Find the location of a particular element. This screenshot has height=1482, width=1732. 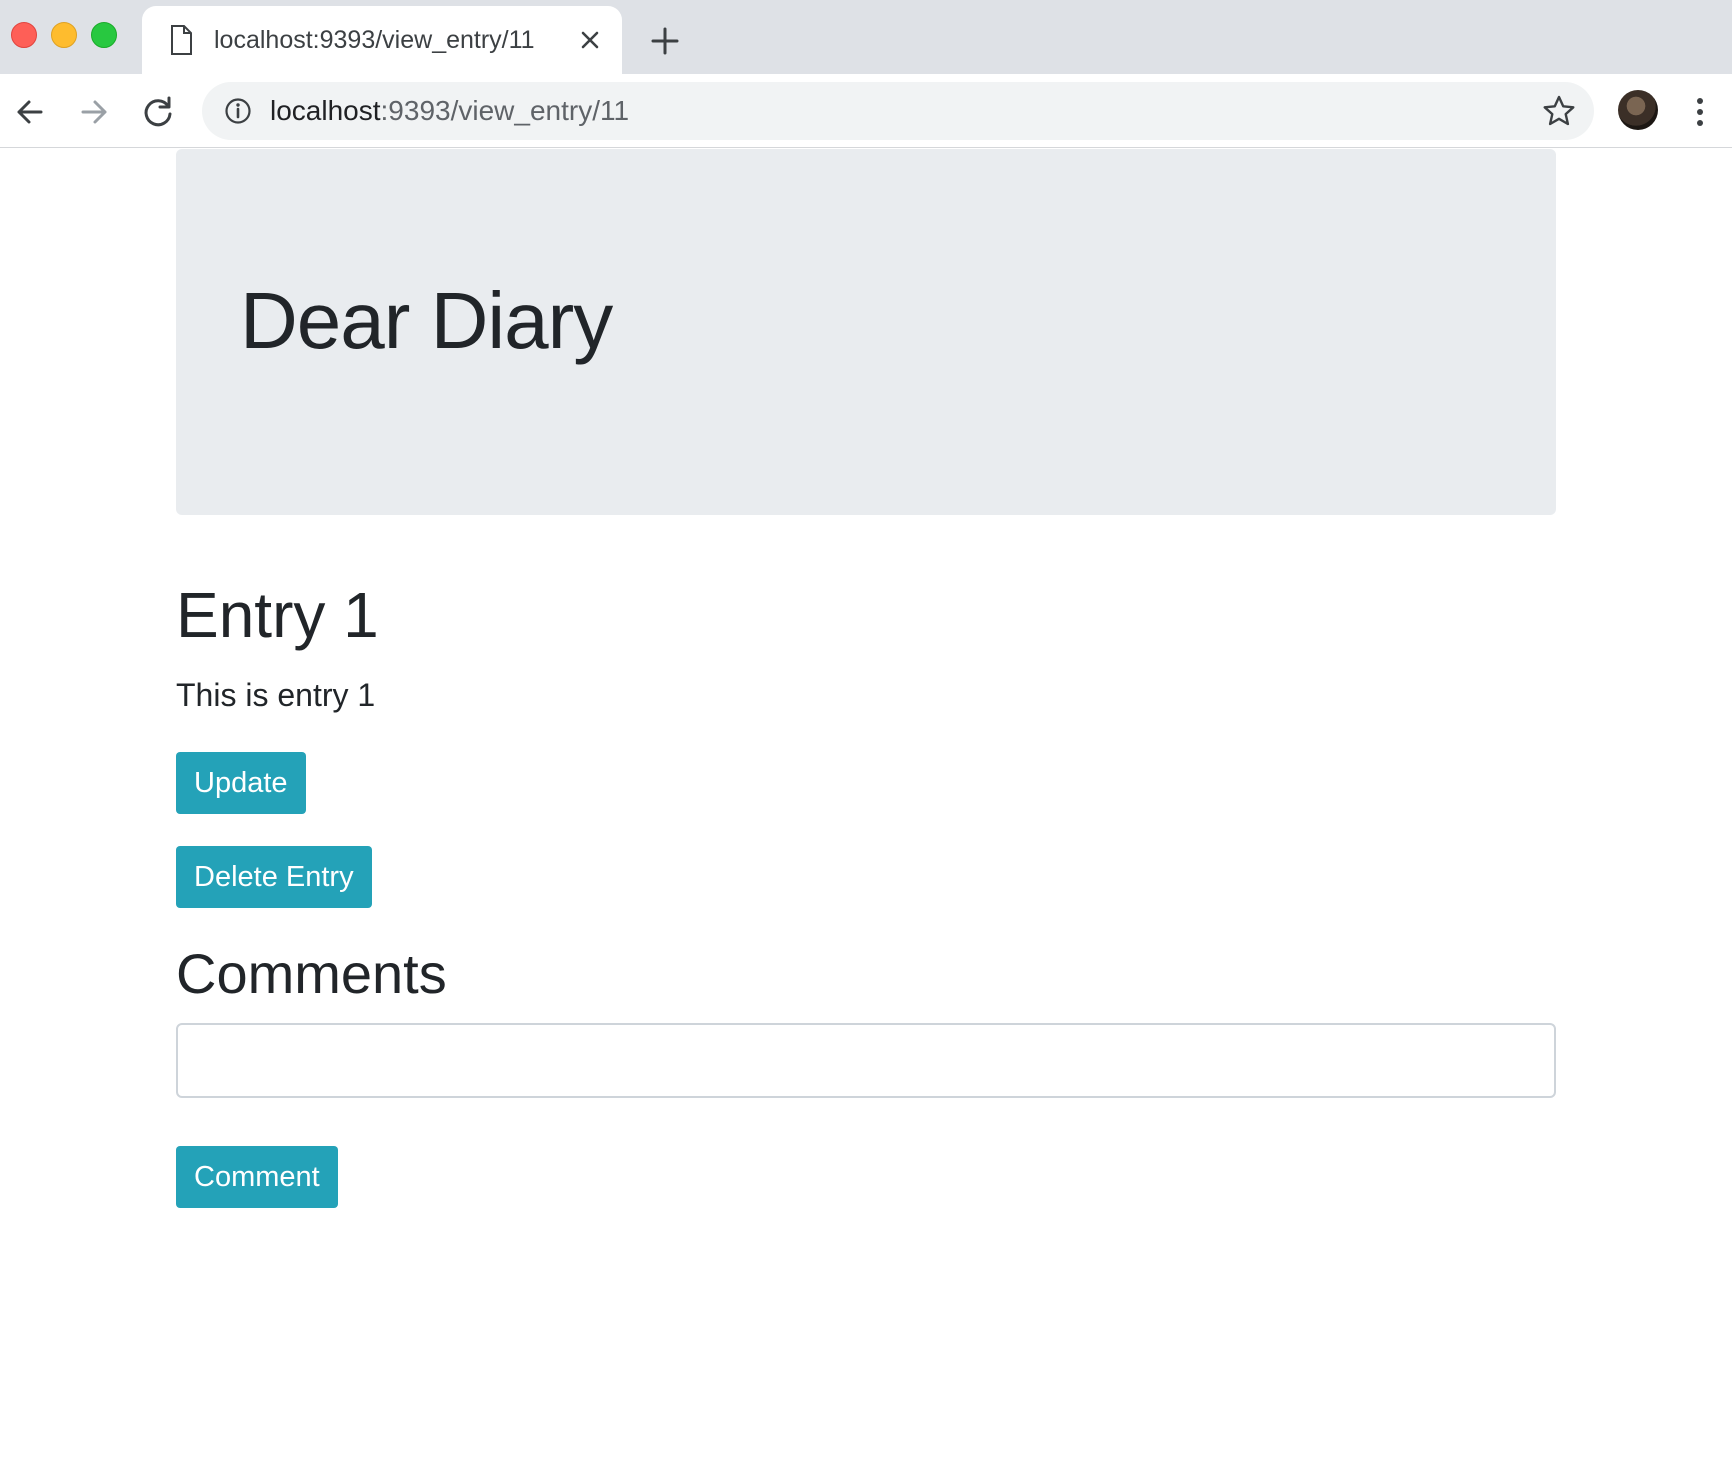

update-button: Update is located at coordinates (241, 783).